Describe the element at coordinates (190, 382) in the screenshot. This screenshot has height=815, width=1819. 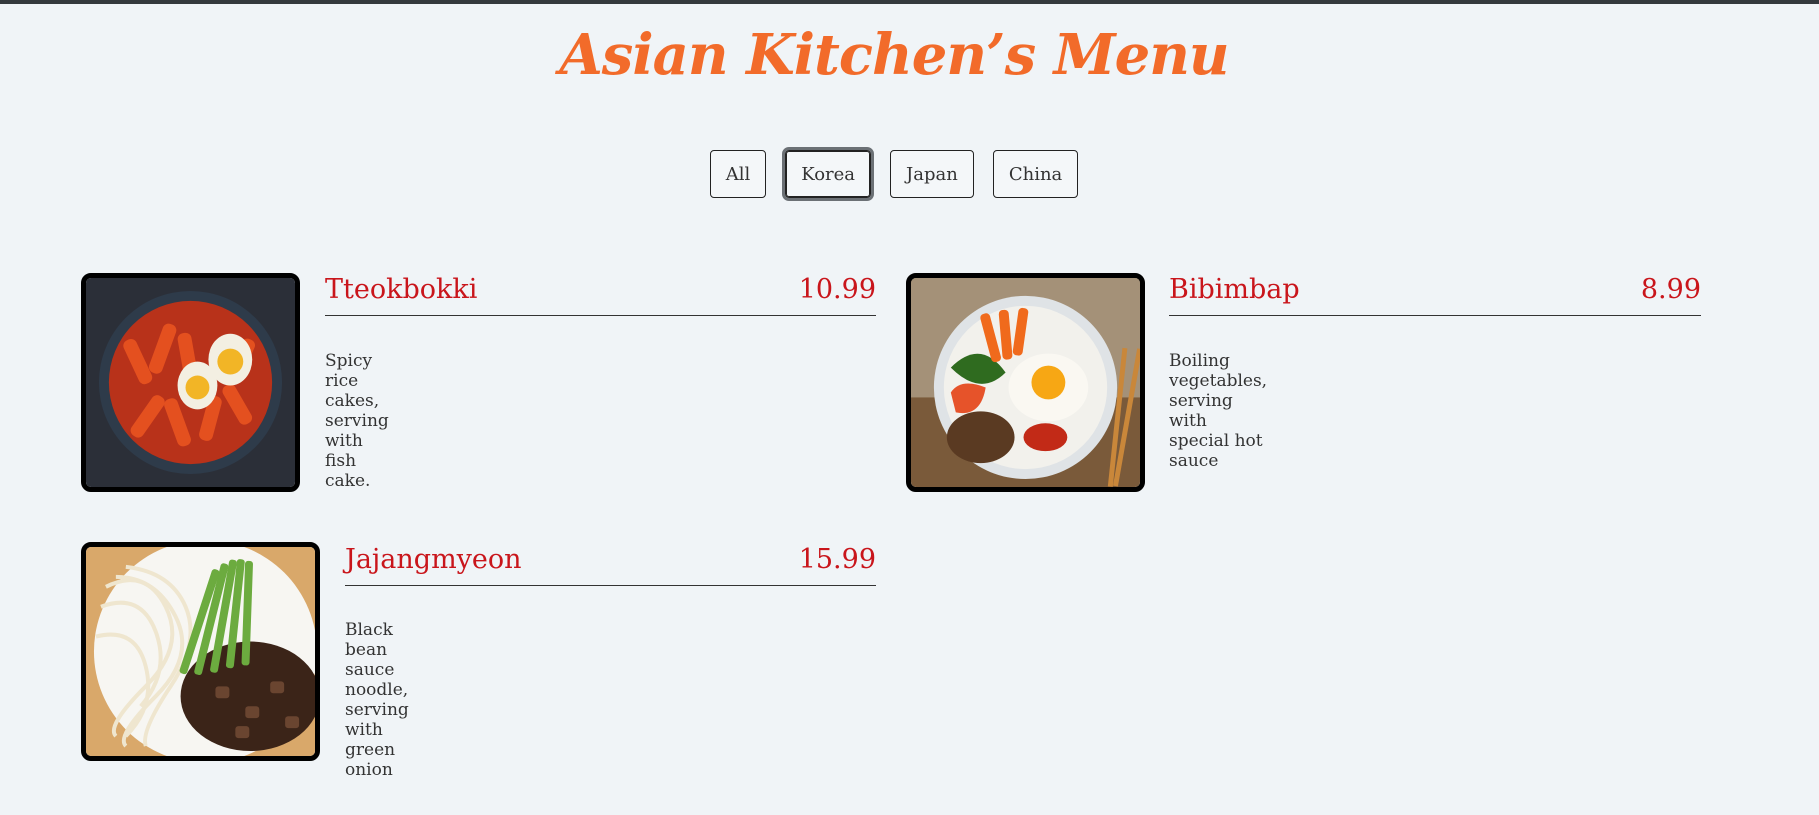
I see `tteokbokki-photo` at that location.